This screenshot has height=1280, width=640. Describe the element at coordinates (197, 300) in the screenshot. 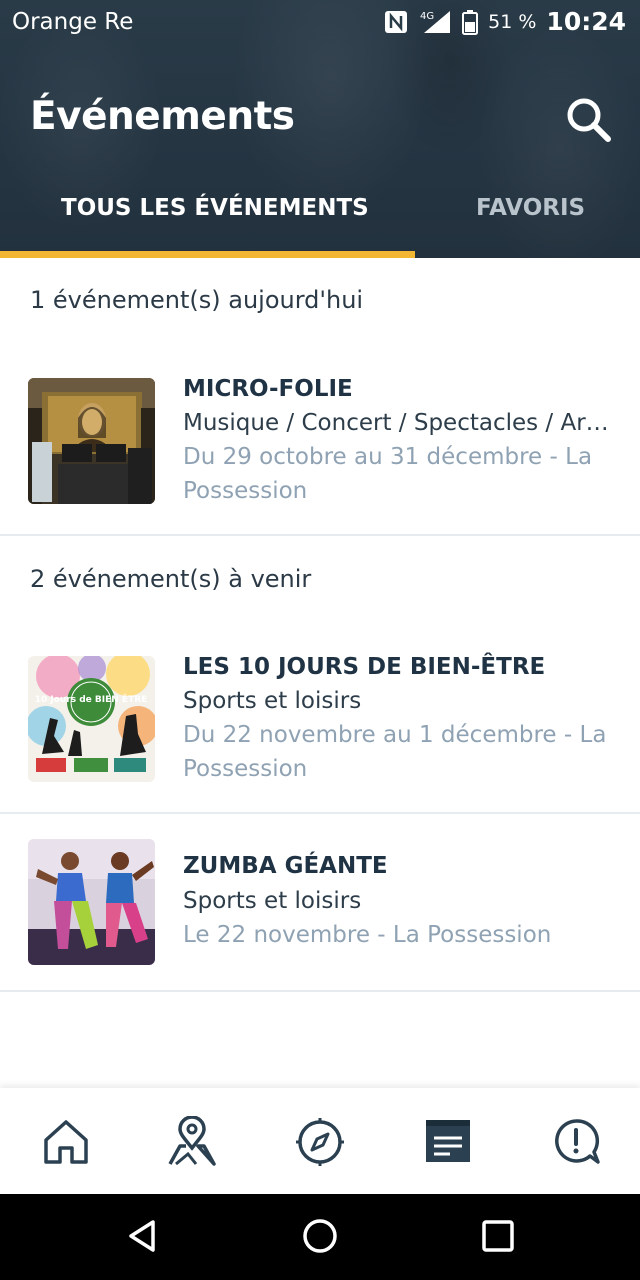

I see `section-header-today: 1 événement(s) aujourd'hui` at that location.